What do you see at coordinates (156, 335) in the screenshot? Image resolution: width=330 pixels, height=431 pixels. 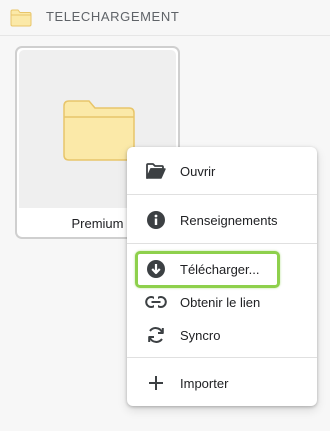 I see `sync-icon` at bounding box center [156, 335].